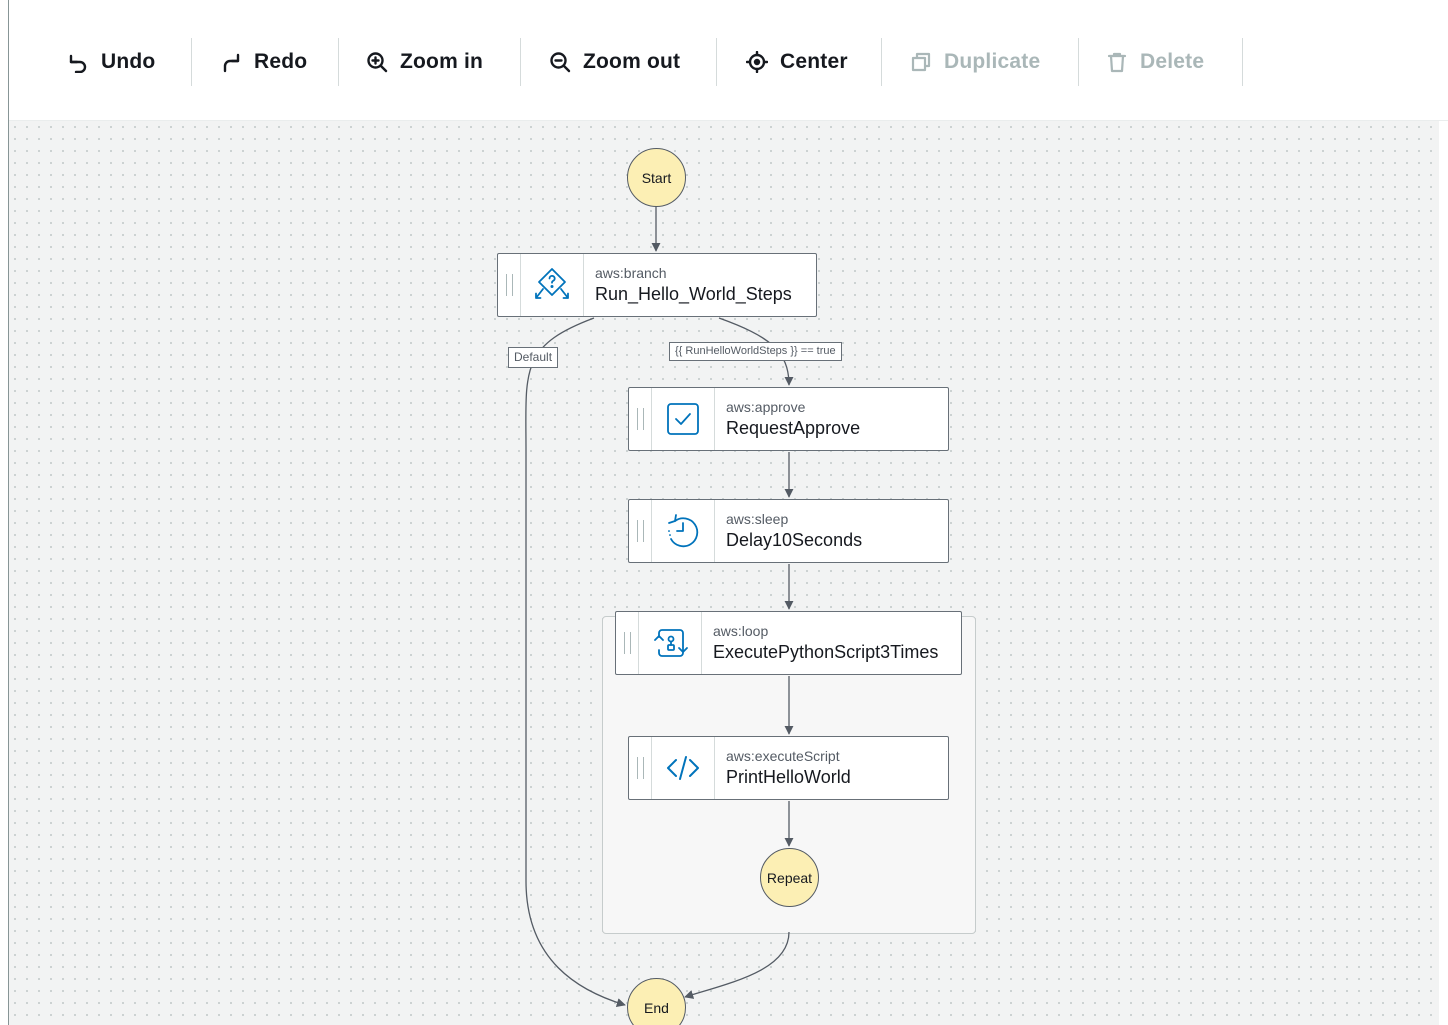 Image resolution: width=1448 pixels, height=1025 pixels. Describe the element at coordinates (992, 61) in the screenshot. I see `duplicate-label: Duplicate` at that location.